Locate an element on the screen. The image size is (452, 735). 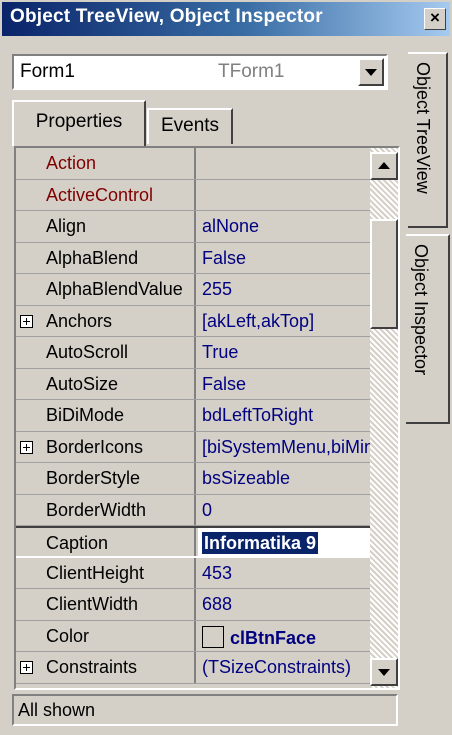
property-name: BorderStyle is located at coordinates (106, 478).